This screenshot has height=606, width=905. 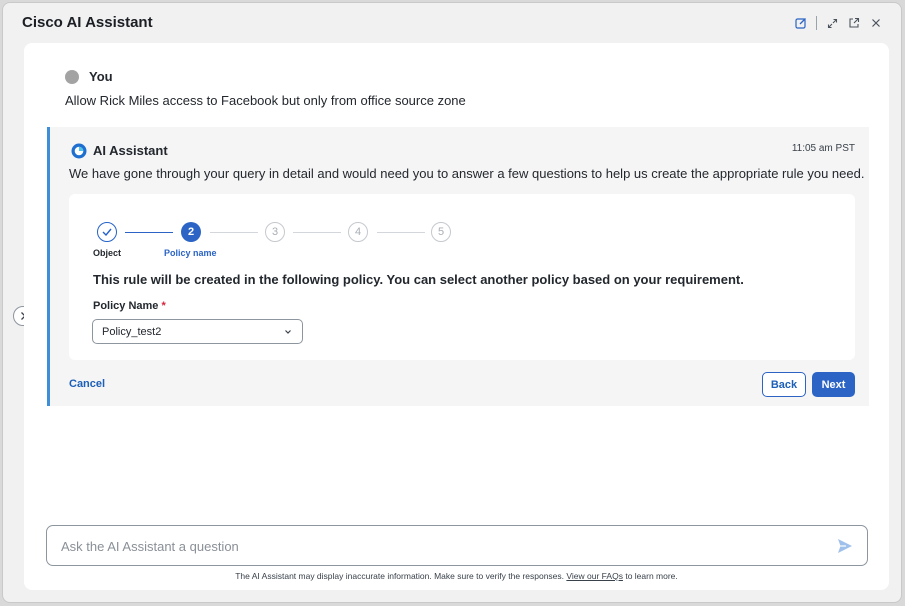 I want to click on disclaimer-suffix: to learn more., so click(x=651, y=576).